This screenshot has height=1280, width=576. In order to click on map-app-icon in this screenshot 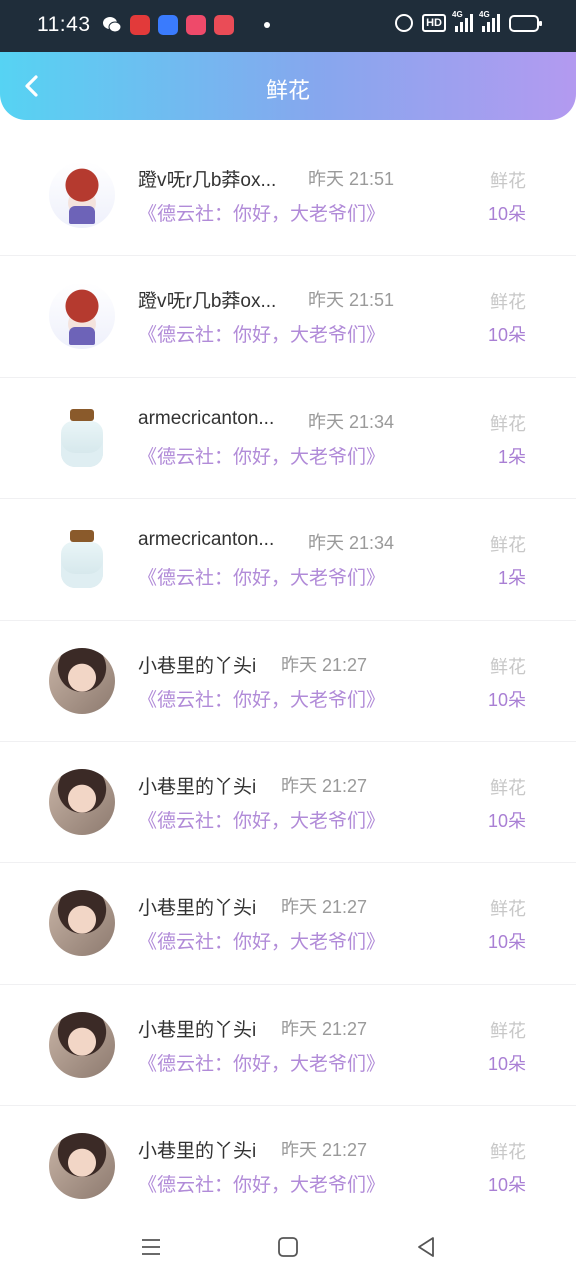, I will do `click(224, 25)`.